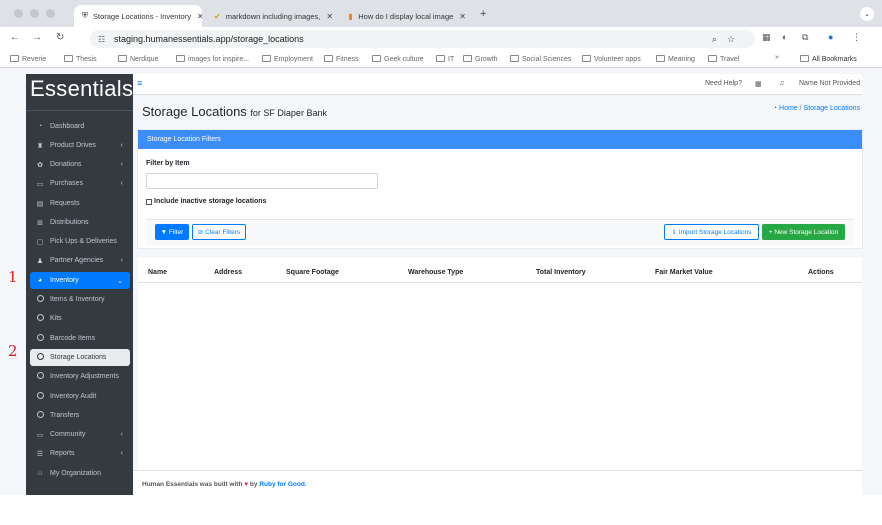 The image size is (882, 525). I want to click on upload-icon: ⇪, so click(674, 232).